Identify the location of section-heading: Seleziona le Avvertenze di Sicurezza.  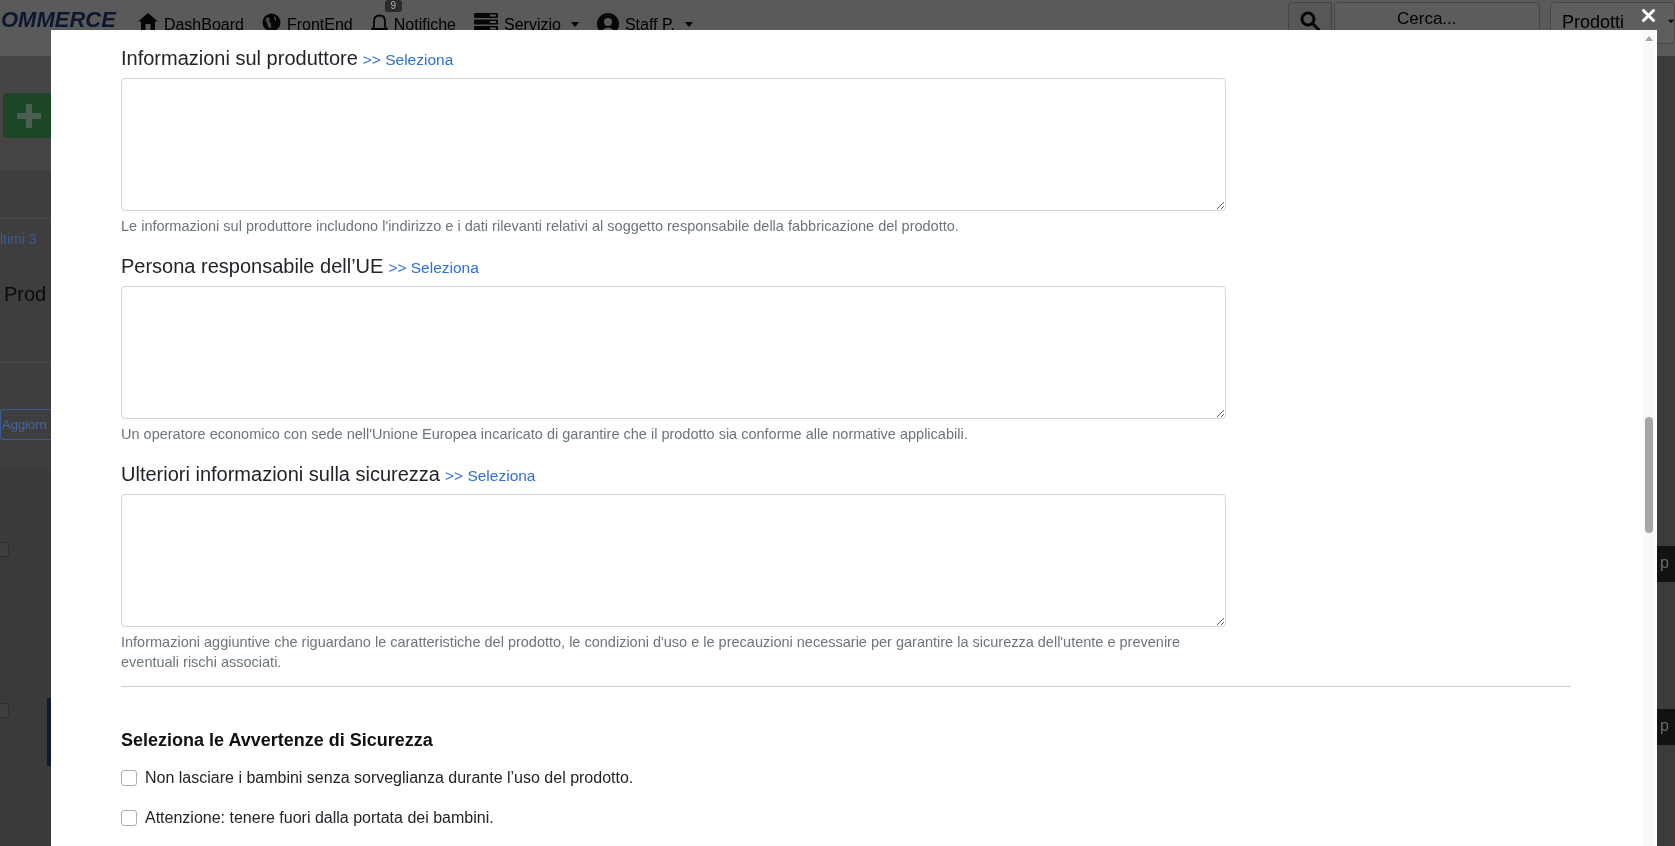
(277, 740).